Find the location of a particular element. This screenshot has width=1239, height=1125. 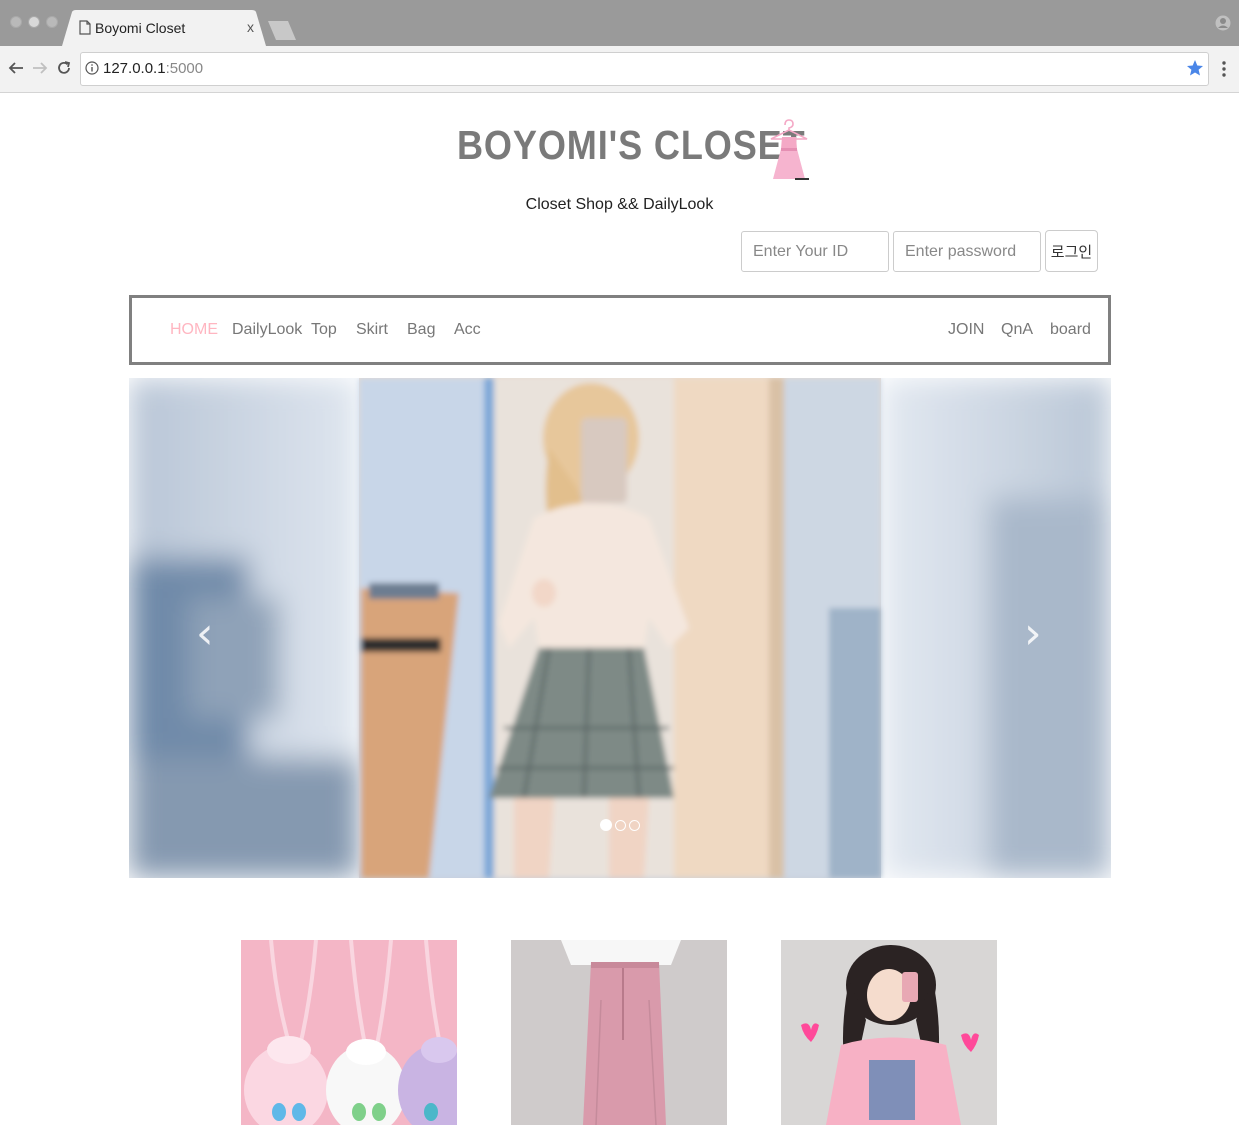

pink-sweatshirt-image is located at coordinates (889, 1032).